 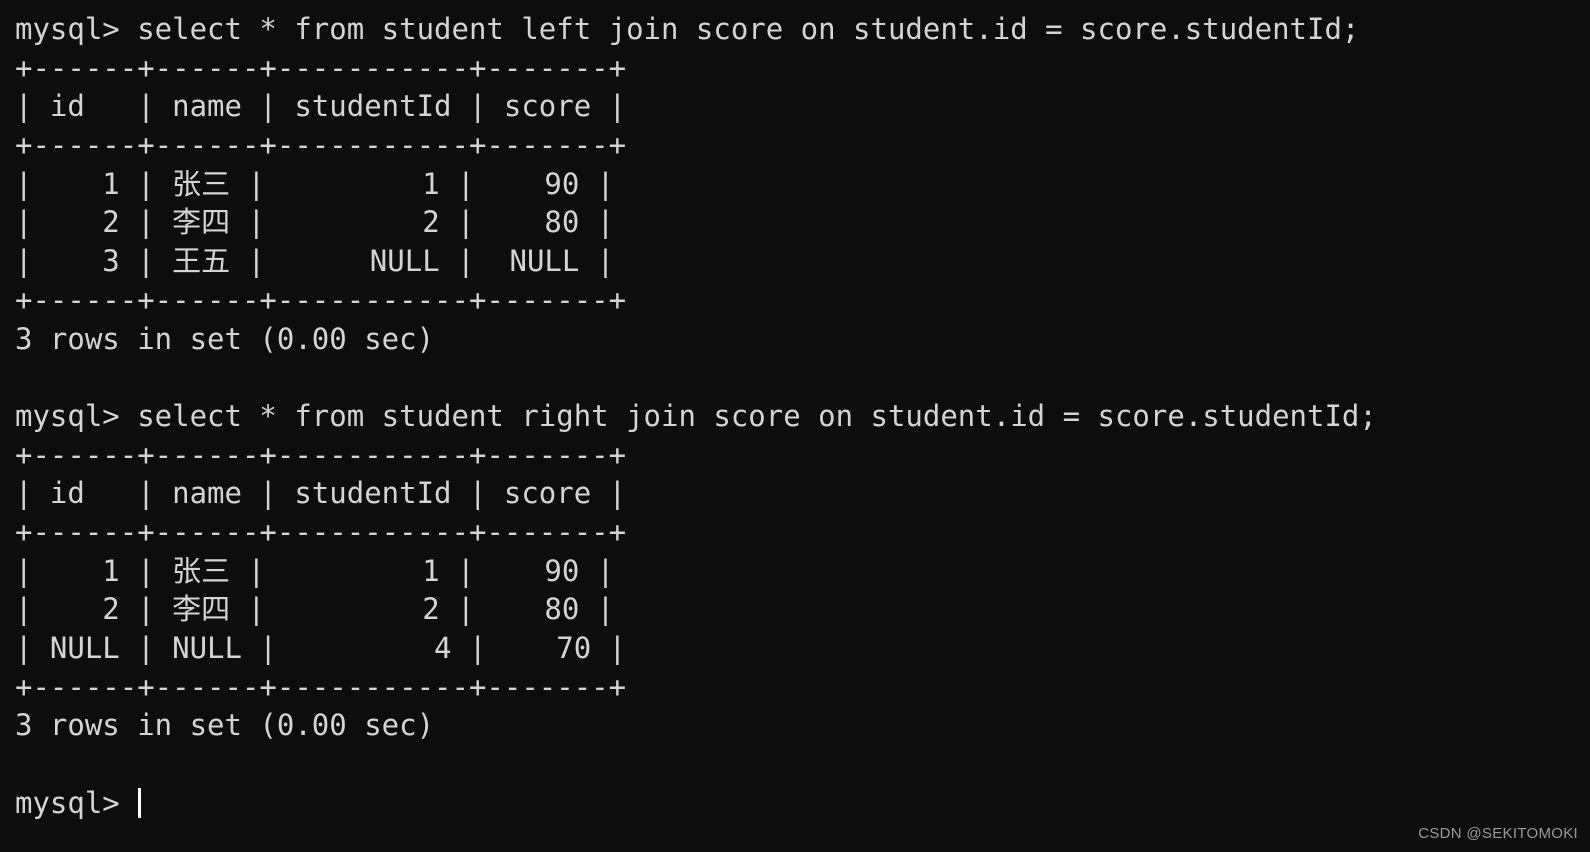 I want to click on table-row: | 3 | 王五 | NULL | NULL |, so click(x=315, y=261).